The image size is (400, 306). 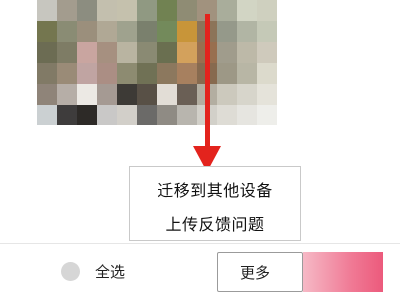 I want to click on select-all-radio, so click(x=70, y=271).